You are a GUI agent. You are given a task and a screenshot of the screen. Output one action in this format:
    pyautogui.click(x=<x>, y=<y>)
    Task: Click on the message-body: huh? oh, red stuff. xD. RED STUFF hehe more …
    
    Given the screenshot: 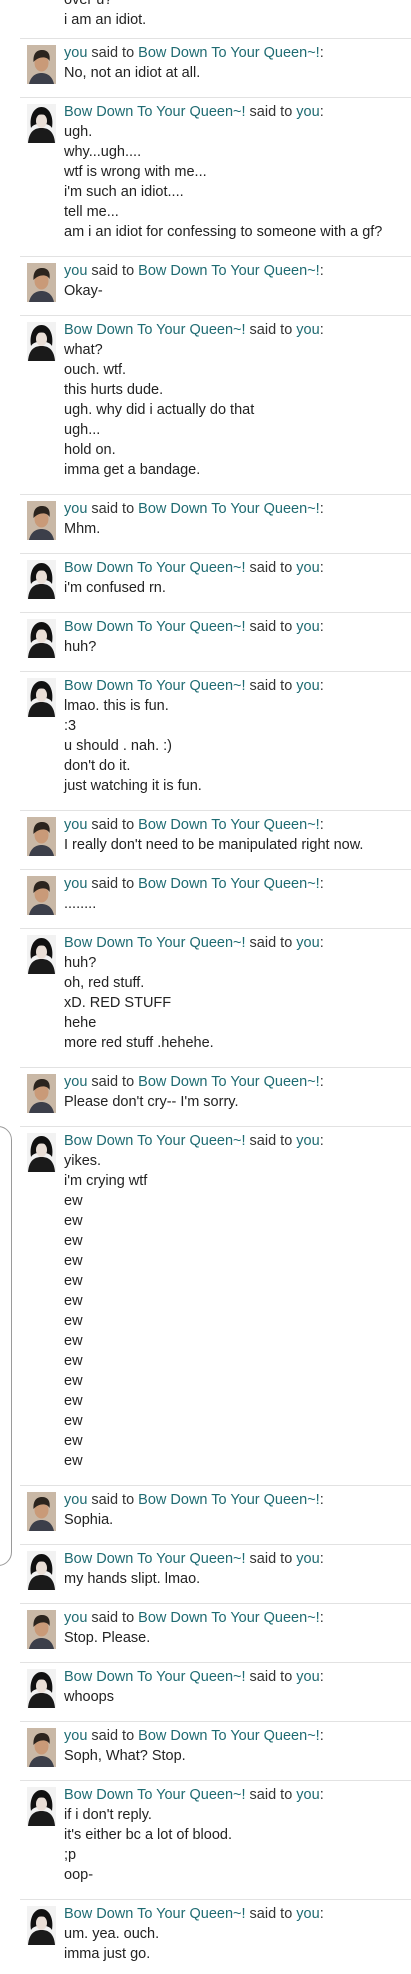 What is the action you would take?
    pyautogui.click(x=139, y=1003)
    